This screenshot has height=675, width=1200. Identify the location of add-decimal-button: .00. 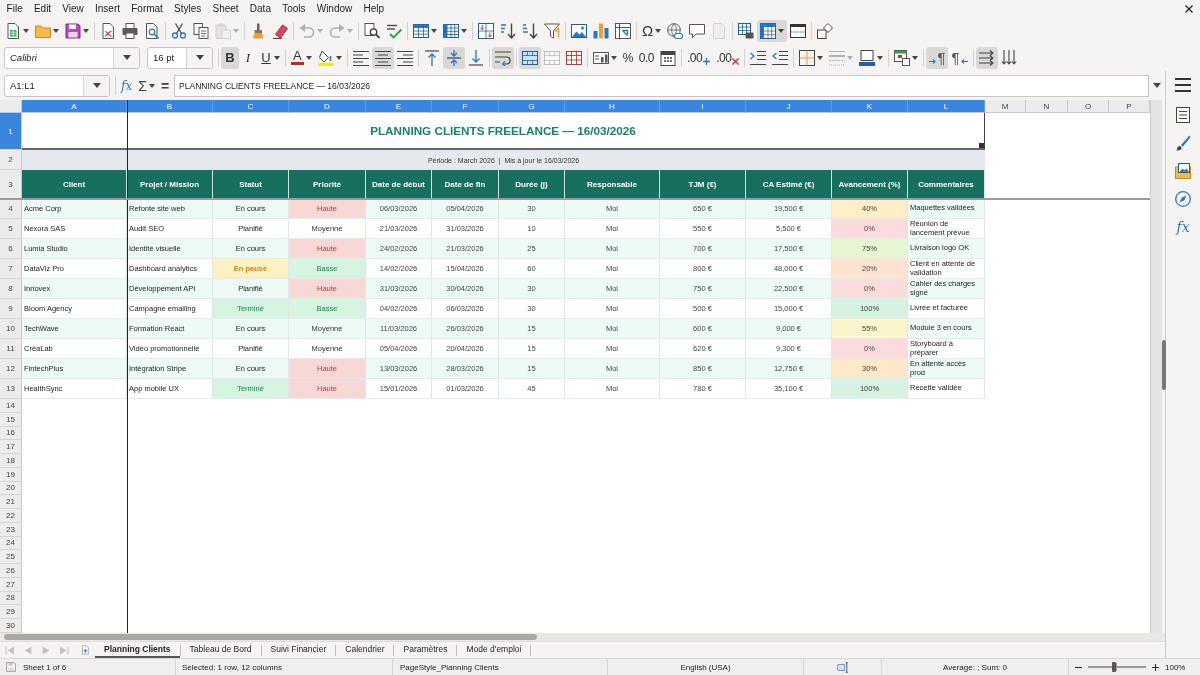
(699, 57).